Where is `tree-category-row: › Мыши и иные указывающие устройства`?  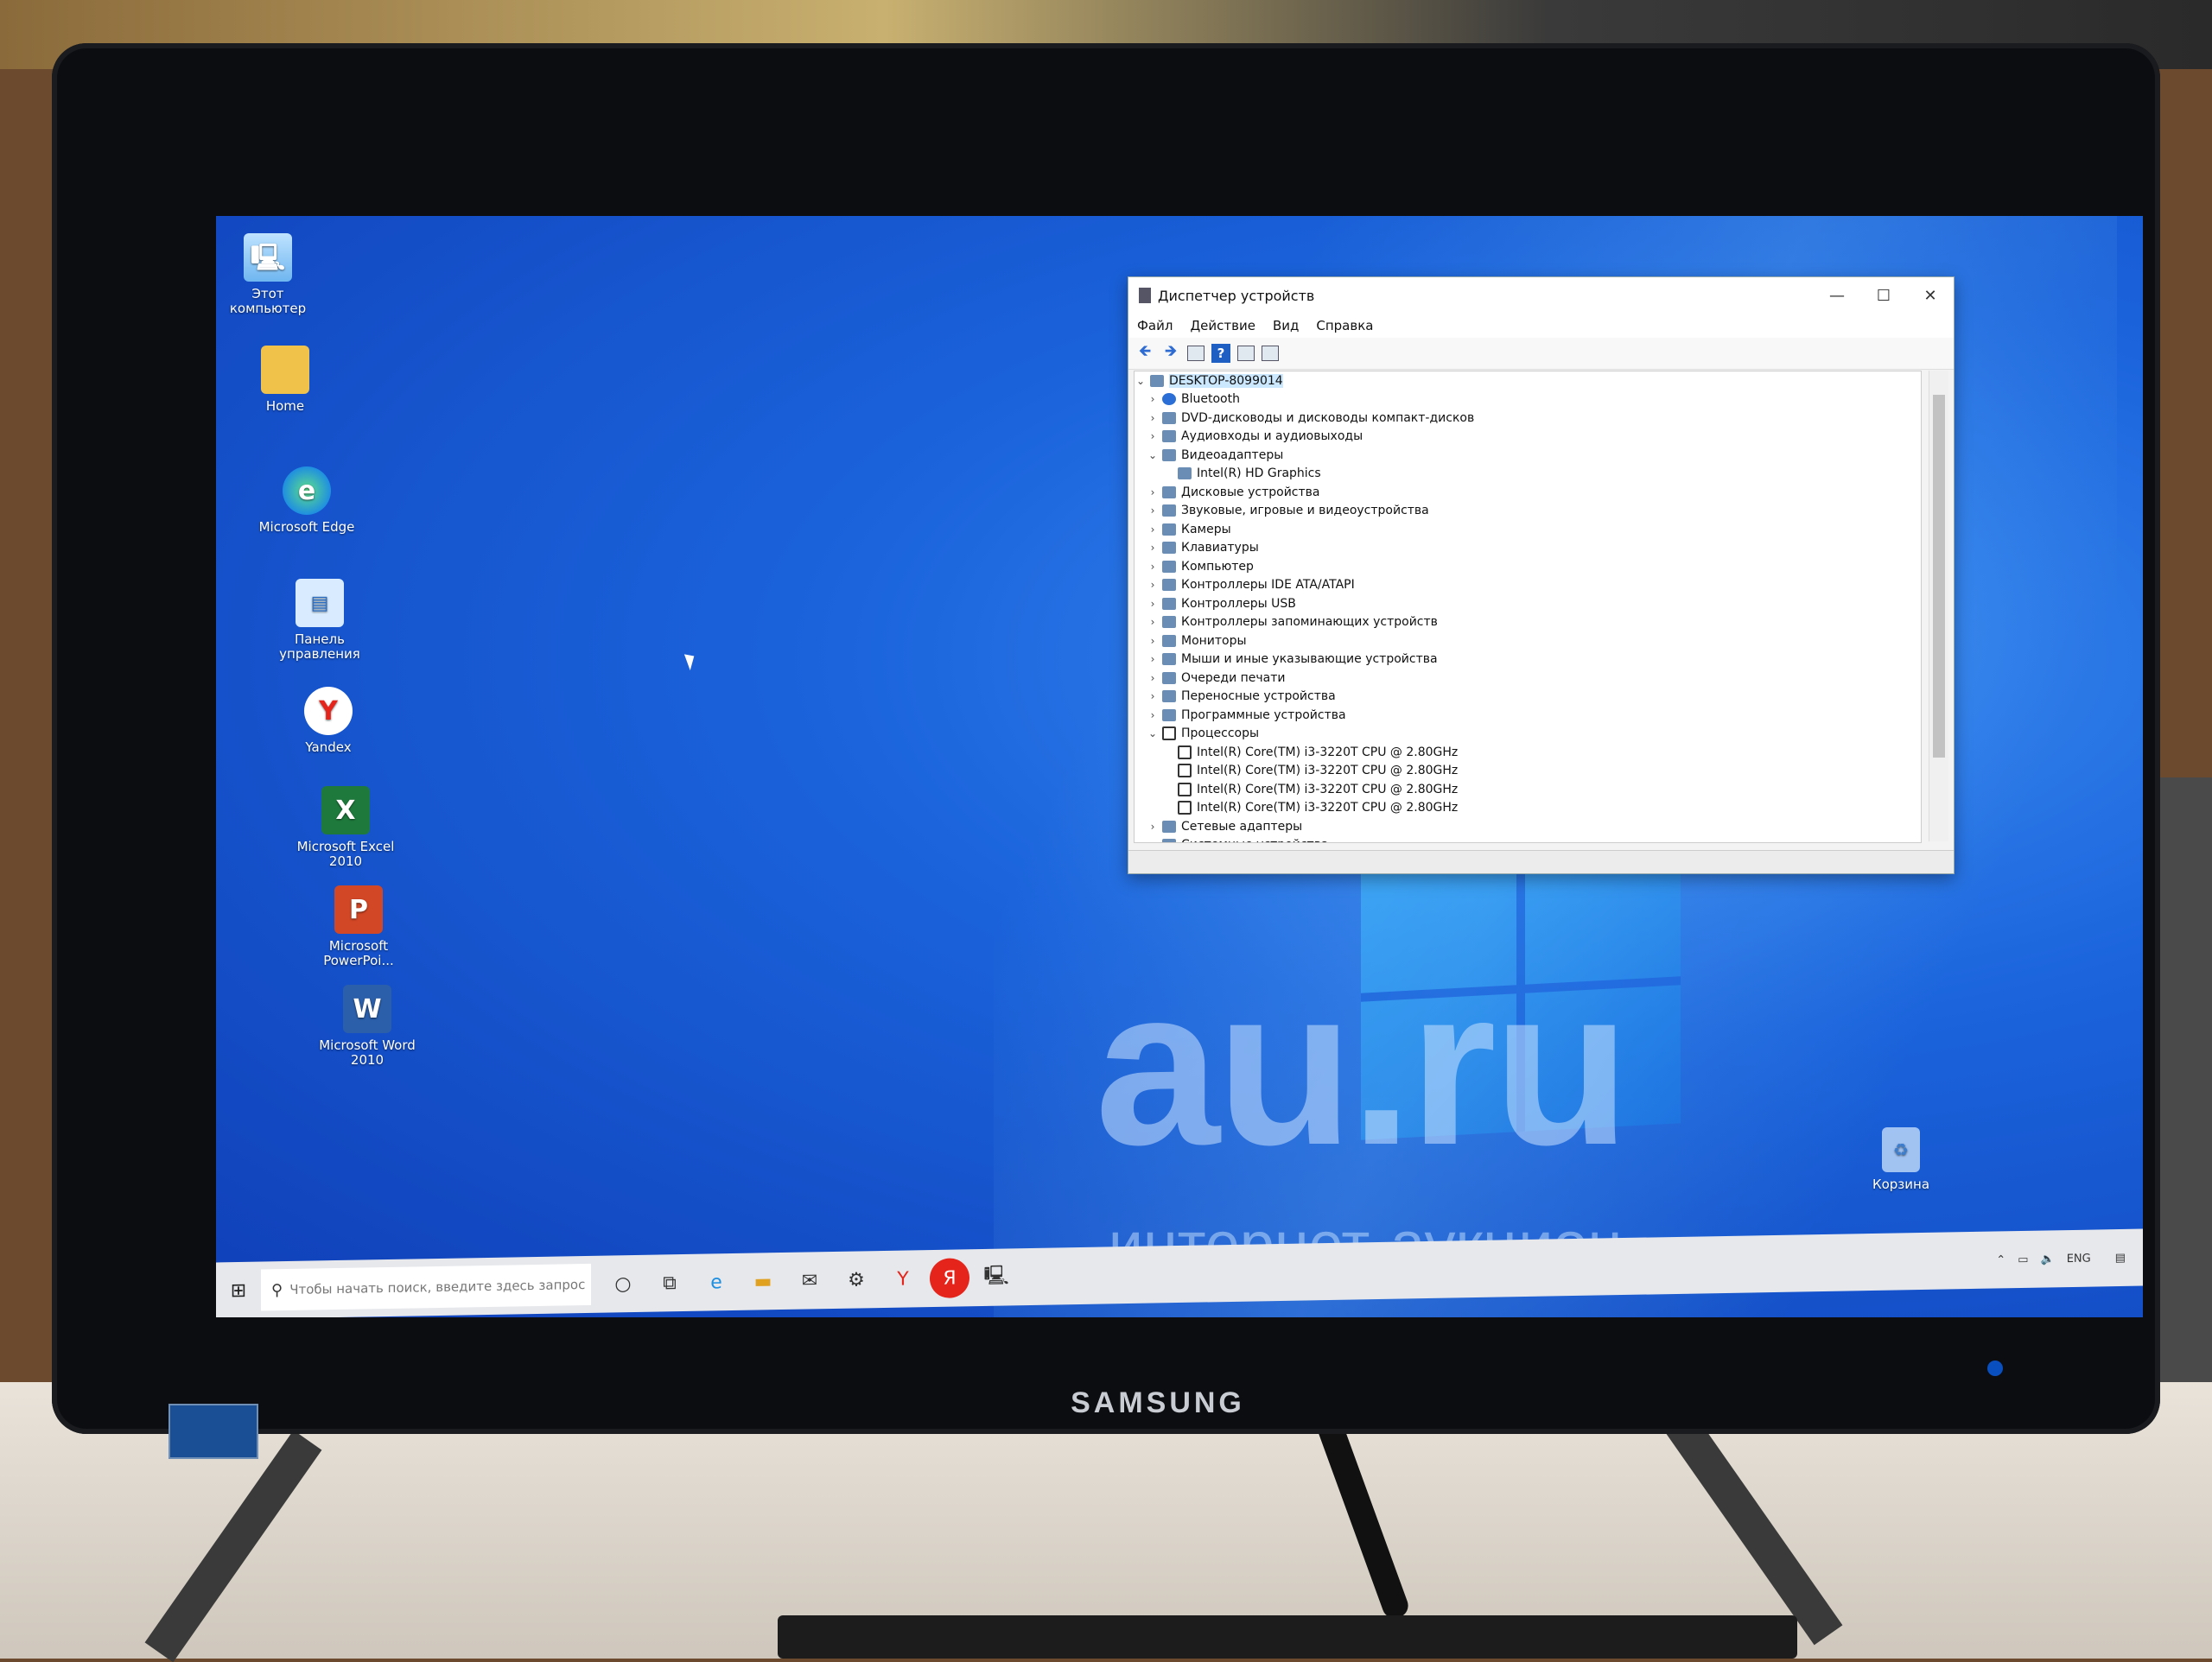
tree-category-row: › Мыши и иные указывающие устройства is located at coordinates (1528, 659).